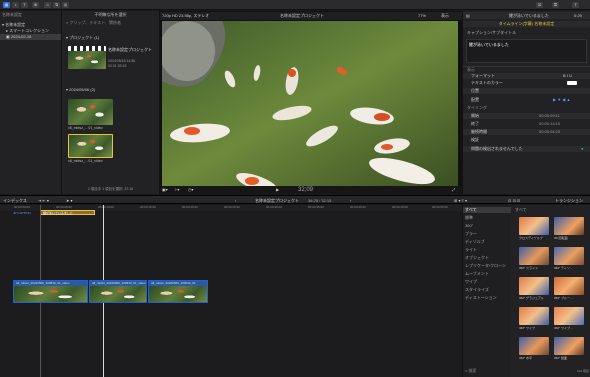 This screenshot has width=590, height=377. What do you see at coordinates (67, 212) in the screenshot?
I see `caption-clip: 鯉が泳いでいるました` at bounding box center [67, 212].